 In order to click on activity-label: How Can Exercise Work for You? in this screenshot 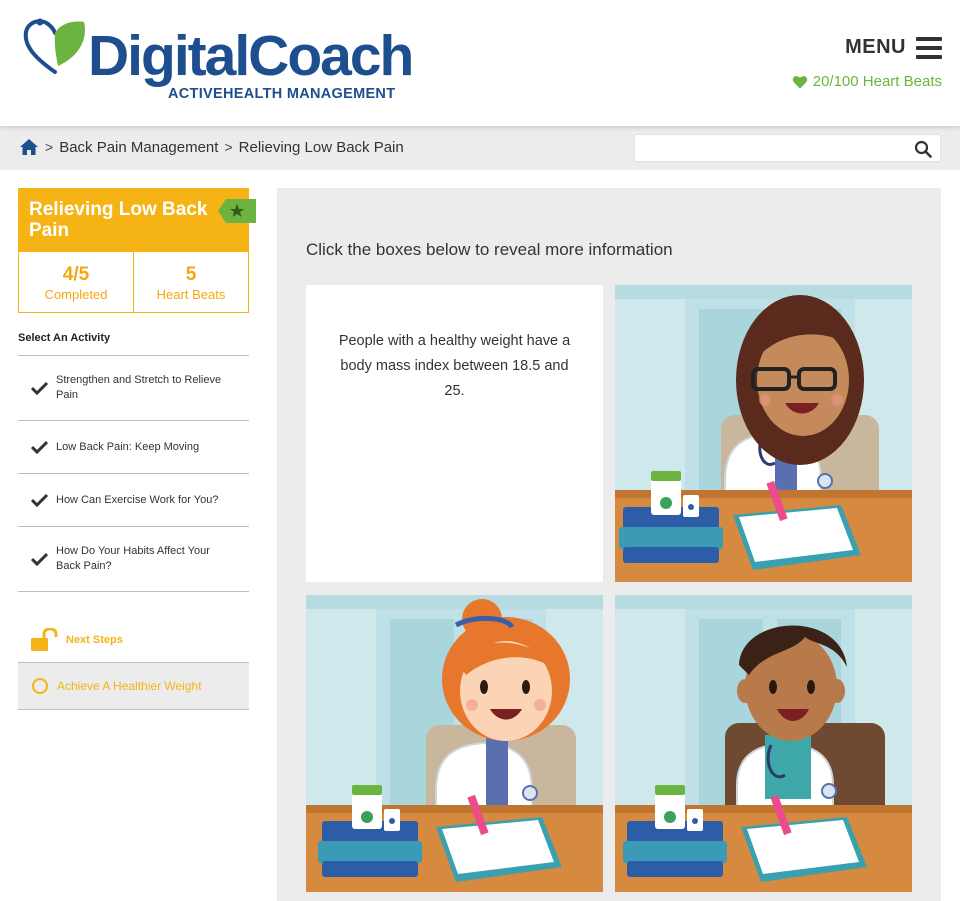, I will do `click(137, 499)`.